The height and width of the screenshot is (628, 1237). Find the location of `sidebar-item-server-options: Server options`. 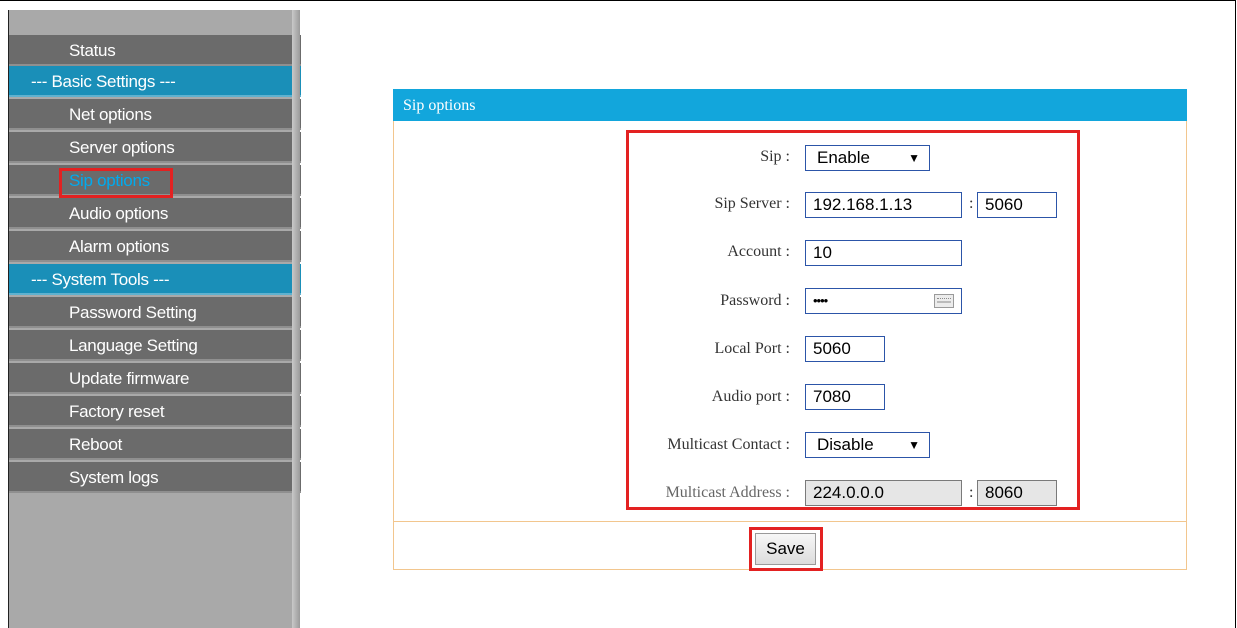

sidebar-item-server-options: Server options is located at coordinates (155, 147).